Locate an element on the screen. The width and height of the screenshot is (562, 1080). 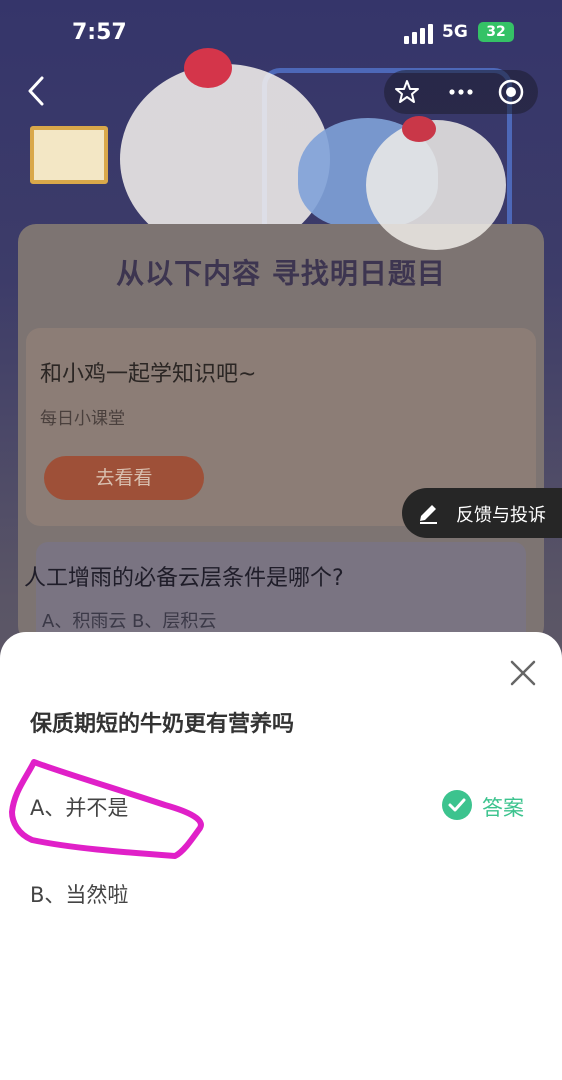
signal-icon is located at coordinates (419, 34).